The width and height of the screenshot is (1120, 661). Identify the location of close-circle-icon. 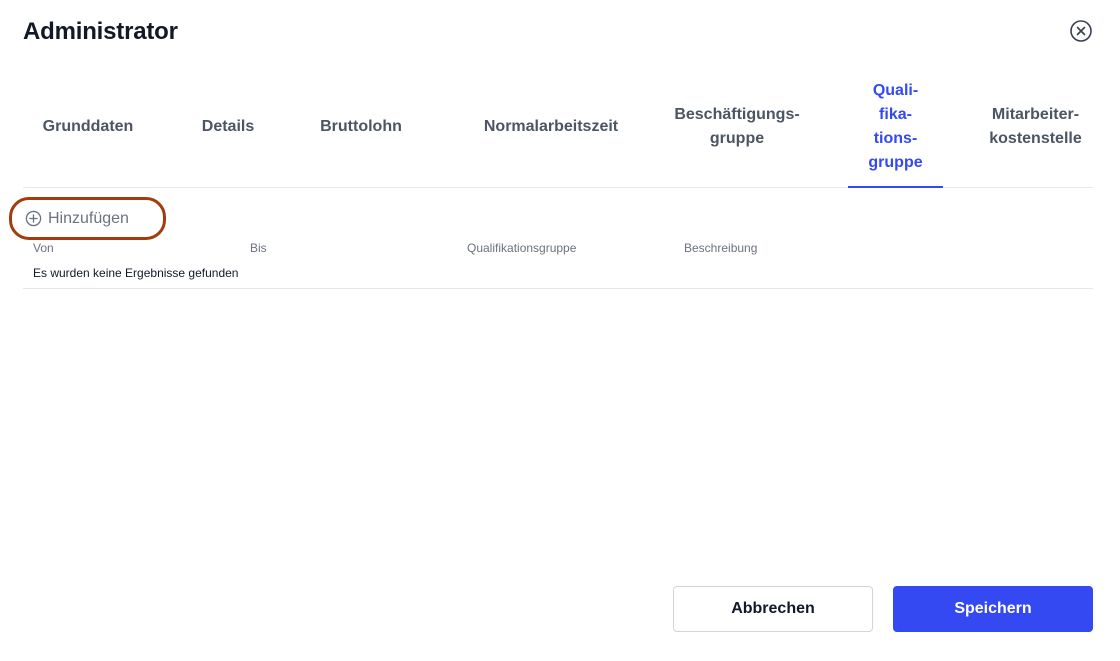
(1081, 31).